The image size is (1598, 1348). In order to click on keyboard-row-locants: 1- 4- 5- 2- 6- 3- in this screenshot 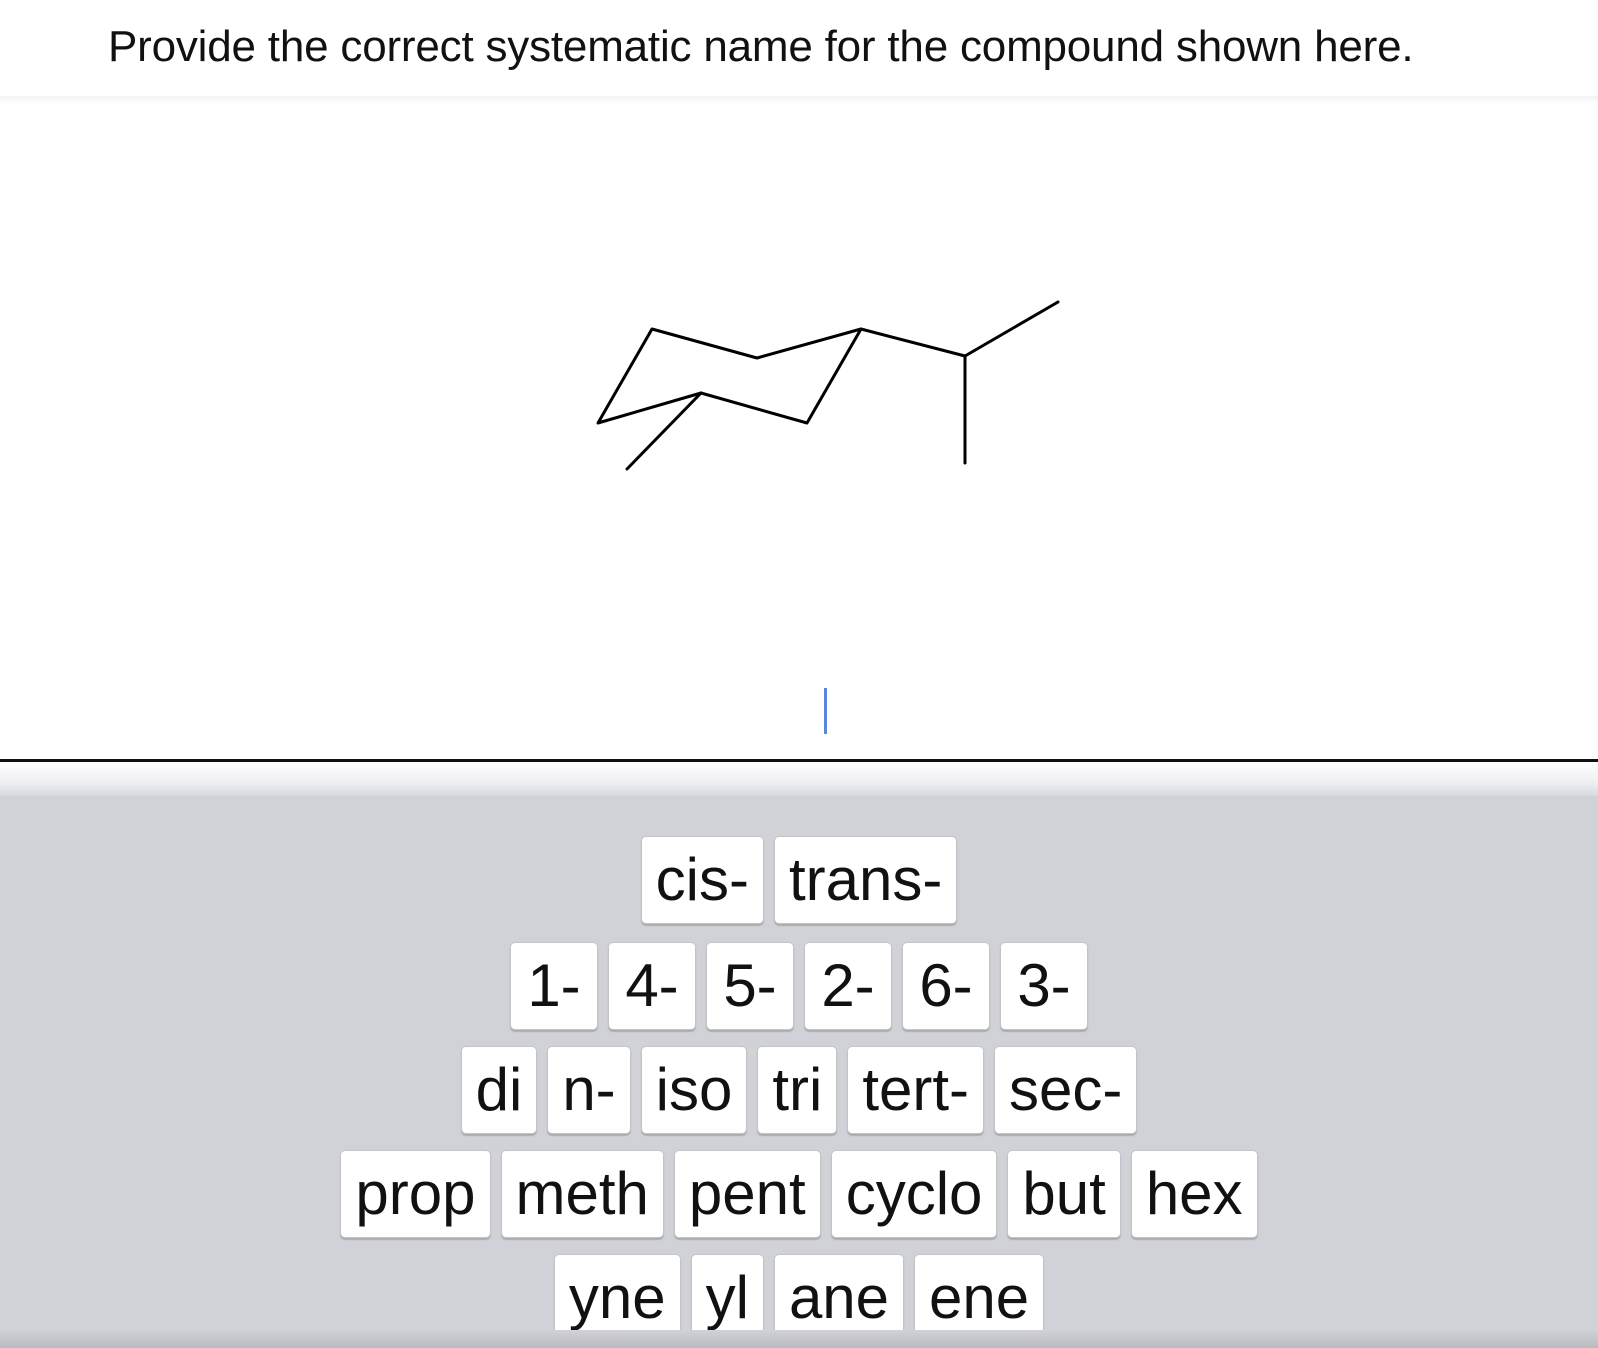, I will do `click(799, 988)`.